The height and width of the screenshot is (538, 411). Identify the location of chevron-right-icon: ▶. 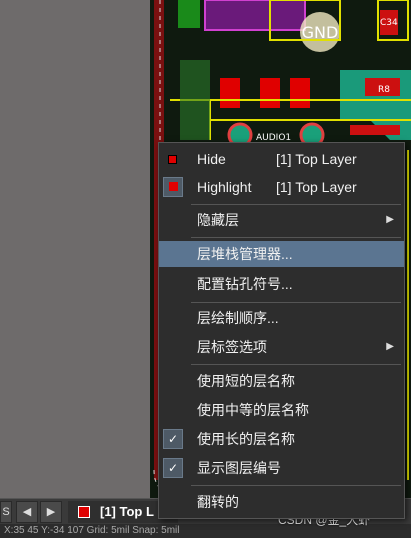
(51, 512).